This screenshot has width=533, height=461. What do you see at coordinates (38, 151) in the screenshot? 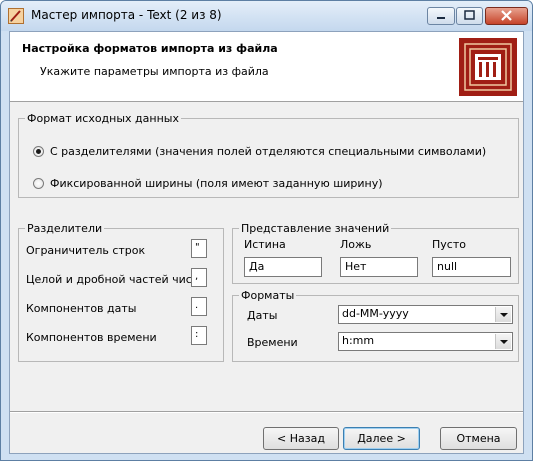
I see `delimited-radio` at bounding box center [38, 151].